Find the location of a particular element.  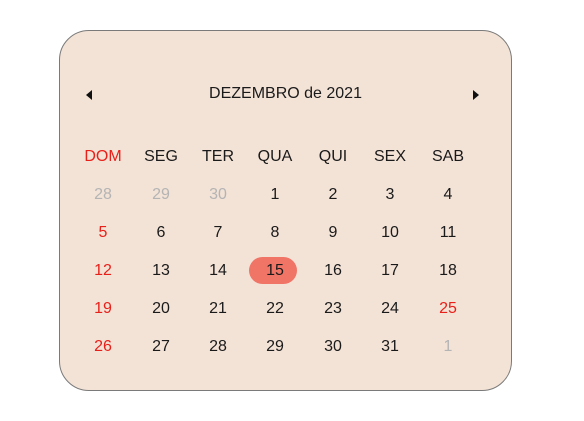

day-number: 10 is located at coordinates (390, 232).